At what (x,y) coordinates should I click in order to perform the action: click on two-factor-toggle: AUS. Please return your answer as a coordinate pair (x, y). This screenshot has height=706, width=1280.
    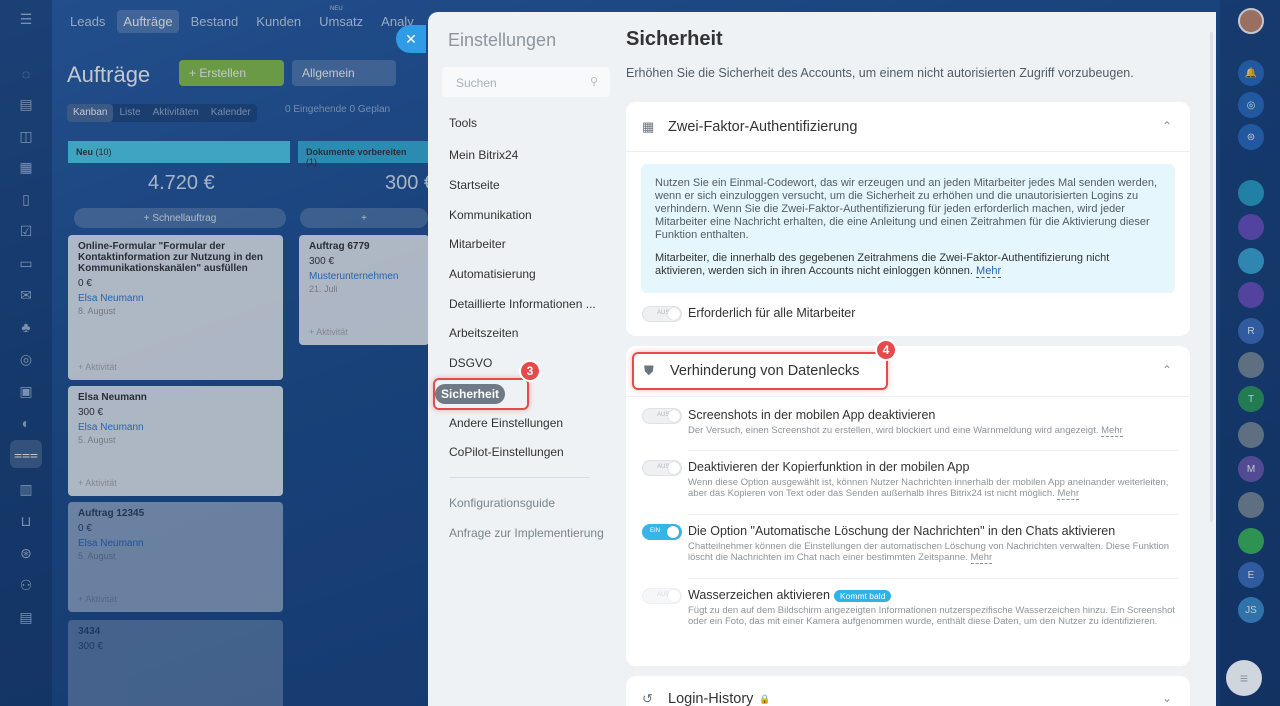
    Looking at the image, I should click on (662, 314).